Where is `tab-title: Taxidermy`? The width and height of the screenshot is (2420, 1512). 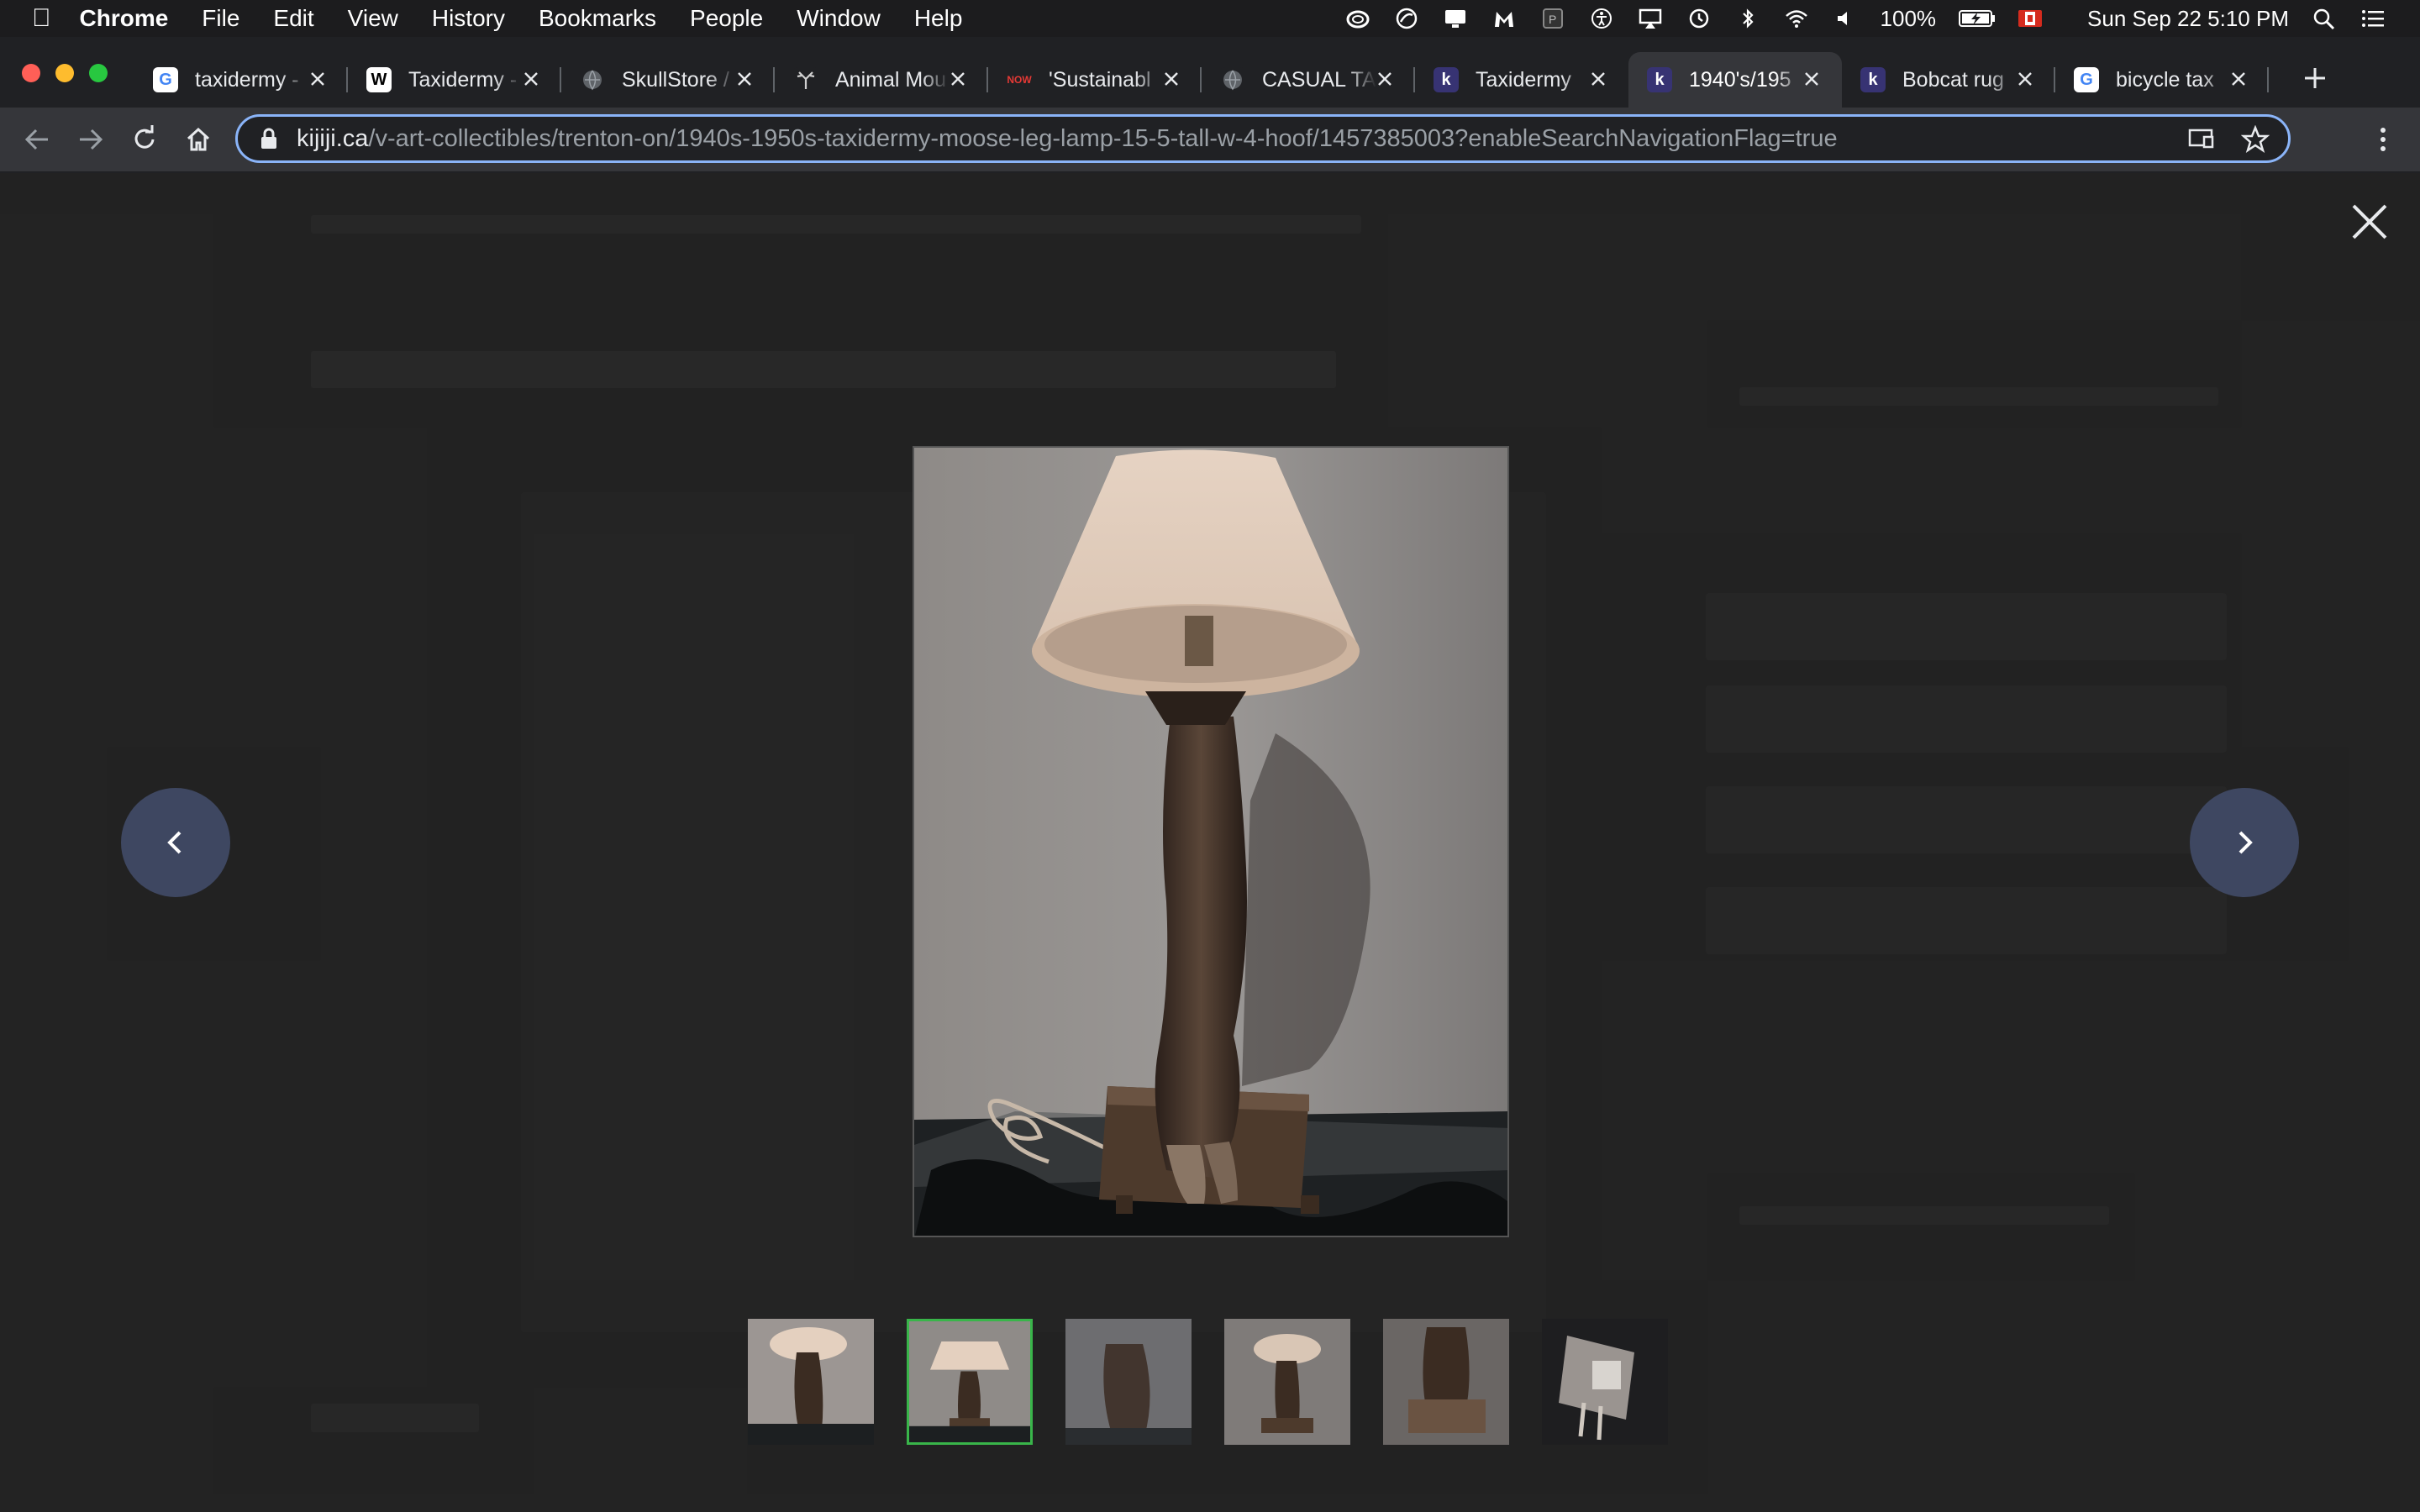
tab-title: Taxidermy is located at coordinates (1524, 79).